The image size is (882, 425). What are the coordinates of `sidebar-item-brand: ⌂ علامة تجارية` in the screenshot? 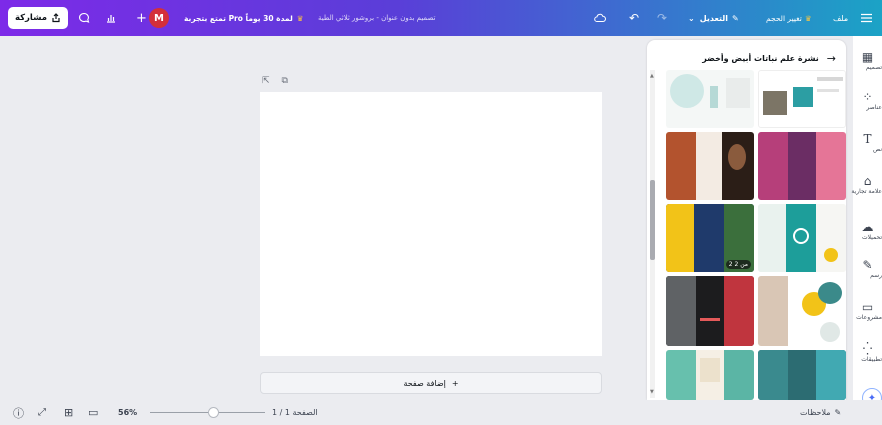 It's located at (866, 185).